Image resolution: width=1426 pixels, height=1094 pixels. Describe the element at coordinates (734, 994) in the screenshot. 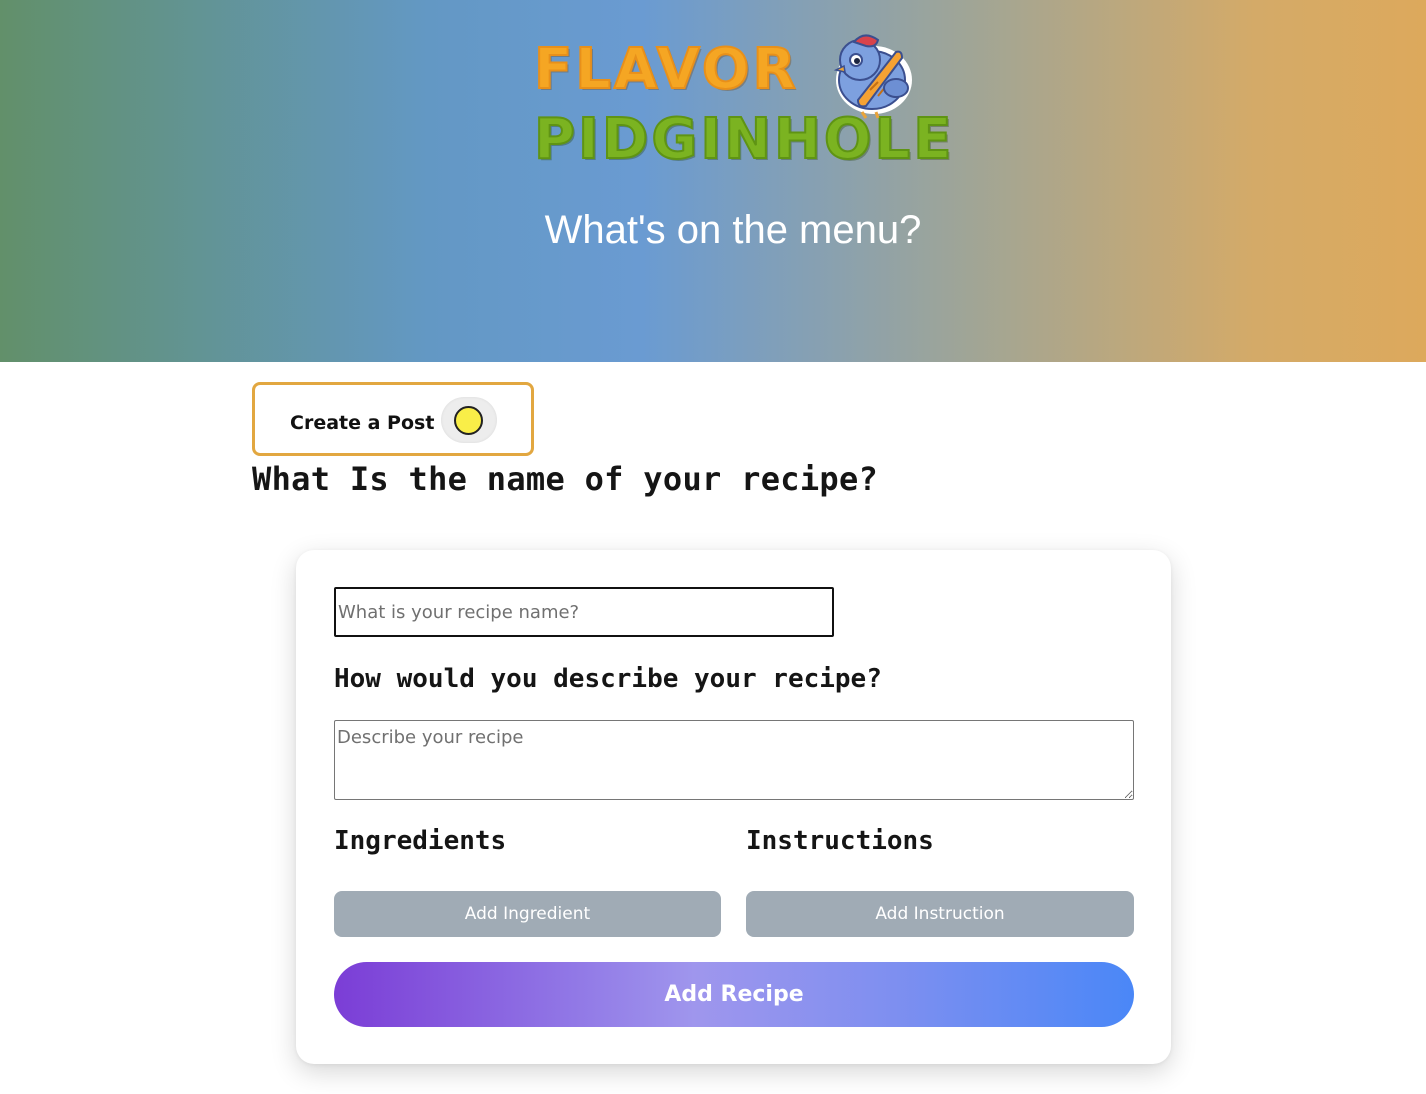

I see `add-recipe-button: Add Recipe` at that location.